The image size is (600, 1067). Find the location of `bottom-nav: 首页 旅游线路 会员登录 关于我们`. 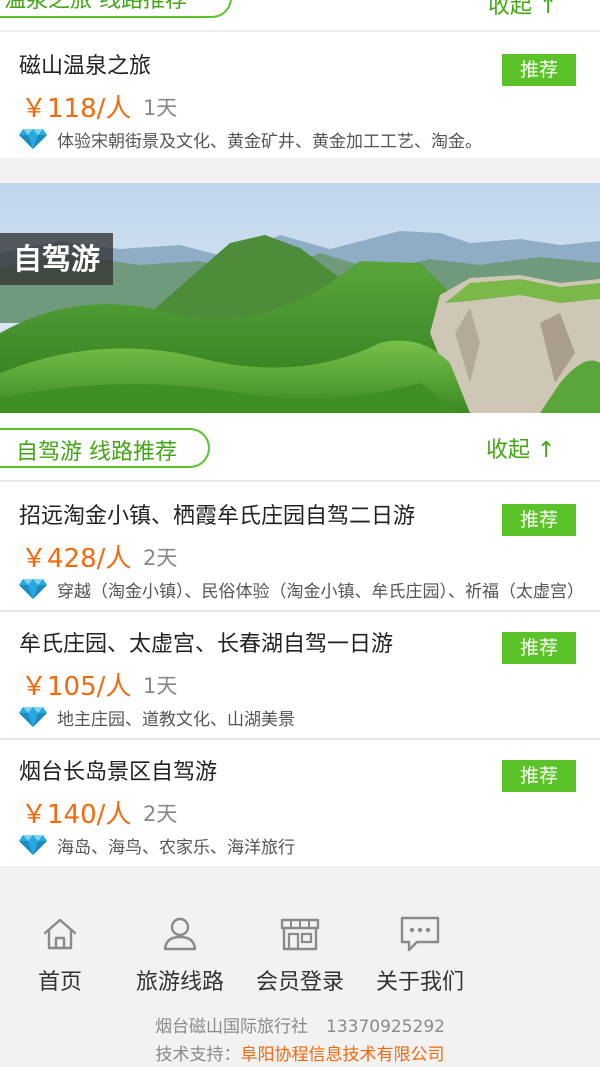

bottom-nav: 首页 旅游线路 会员登录 关于我们 is located at coordinates (300, 954).